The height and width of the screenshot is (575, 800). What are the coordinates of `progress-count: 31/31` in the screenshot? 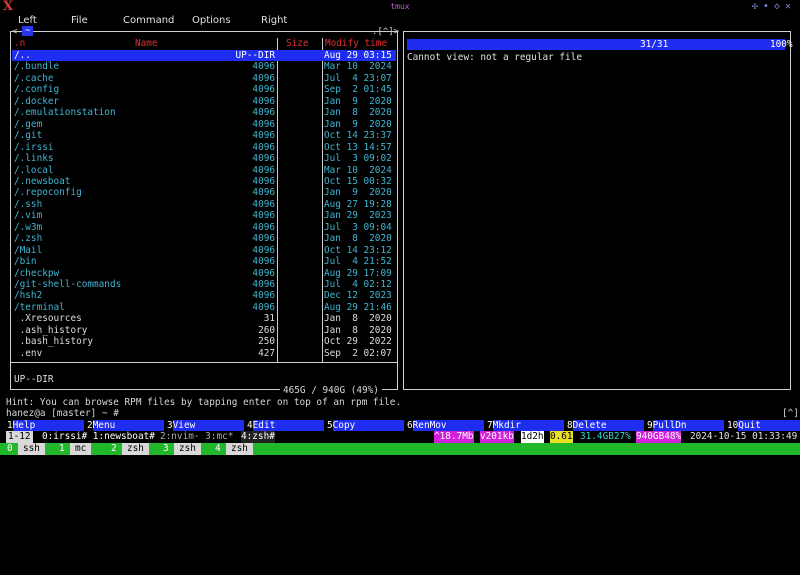 It's located at (654, 44).